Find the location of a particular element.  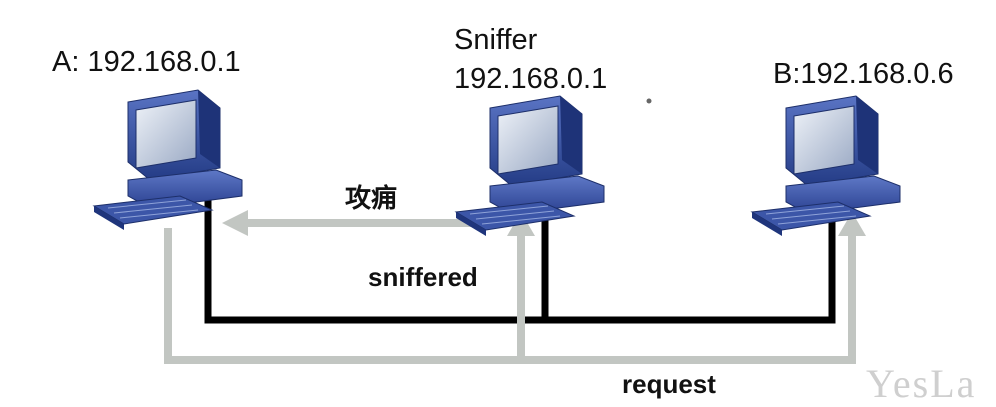

attack-label: 攻痈 is located at coordinates (371, 199).